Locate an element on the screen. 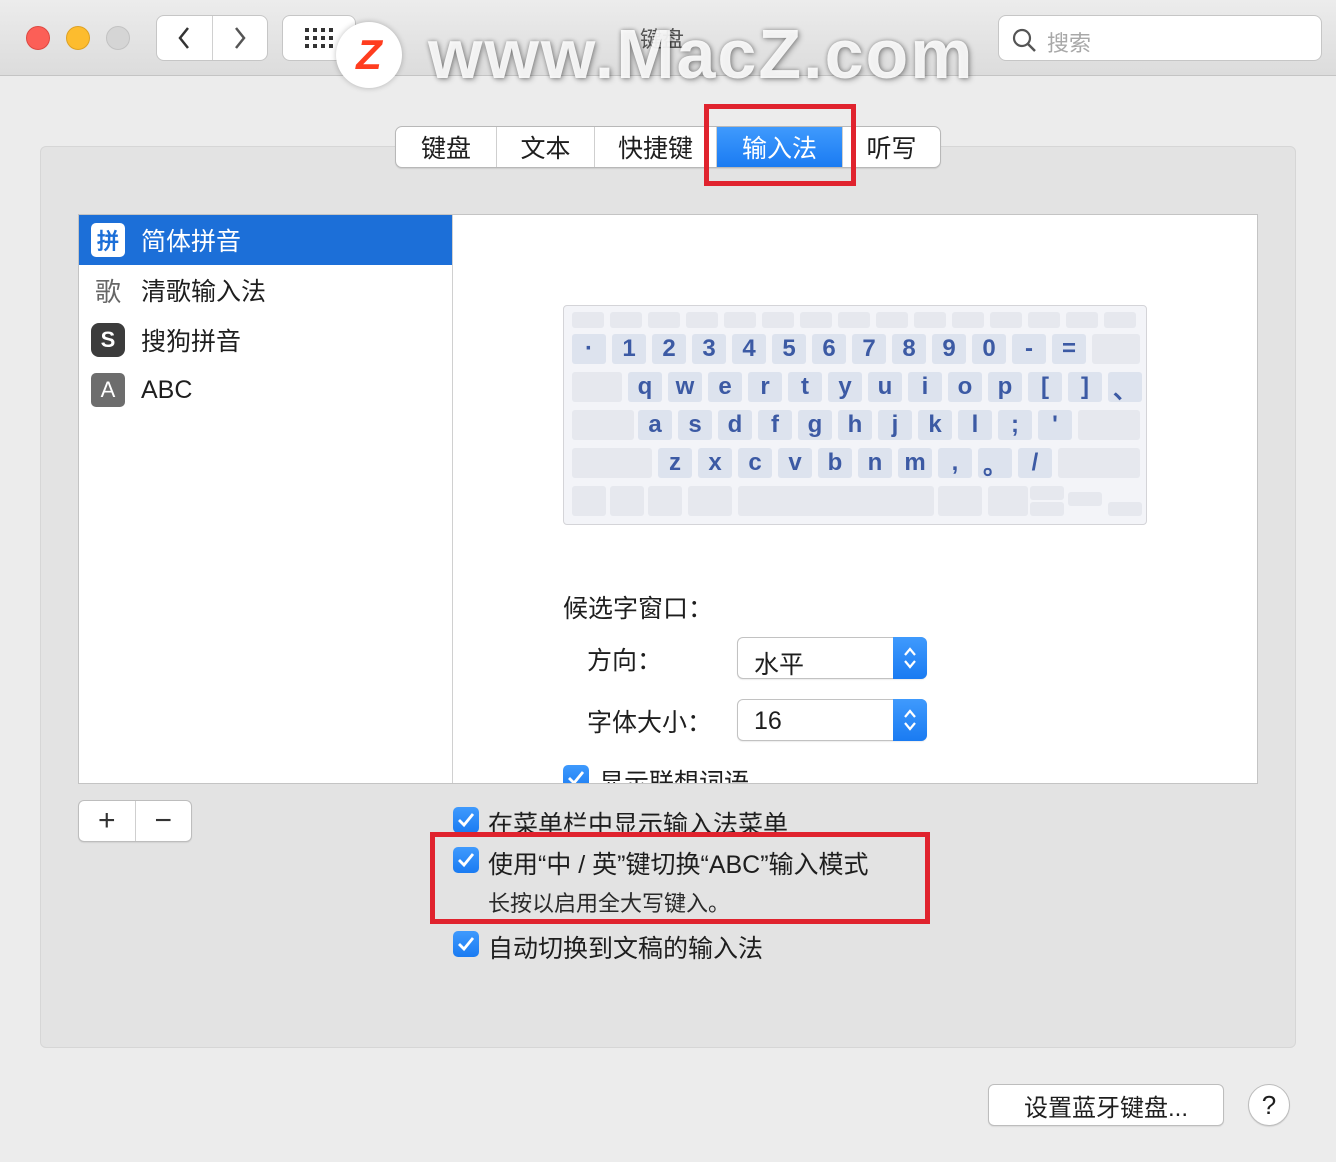  input-source-list: 拼 简体拼音 歌 清歌输入法 S 搜狗拼音 A ABC is located at coordinates (266, 499).